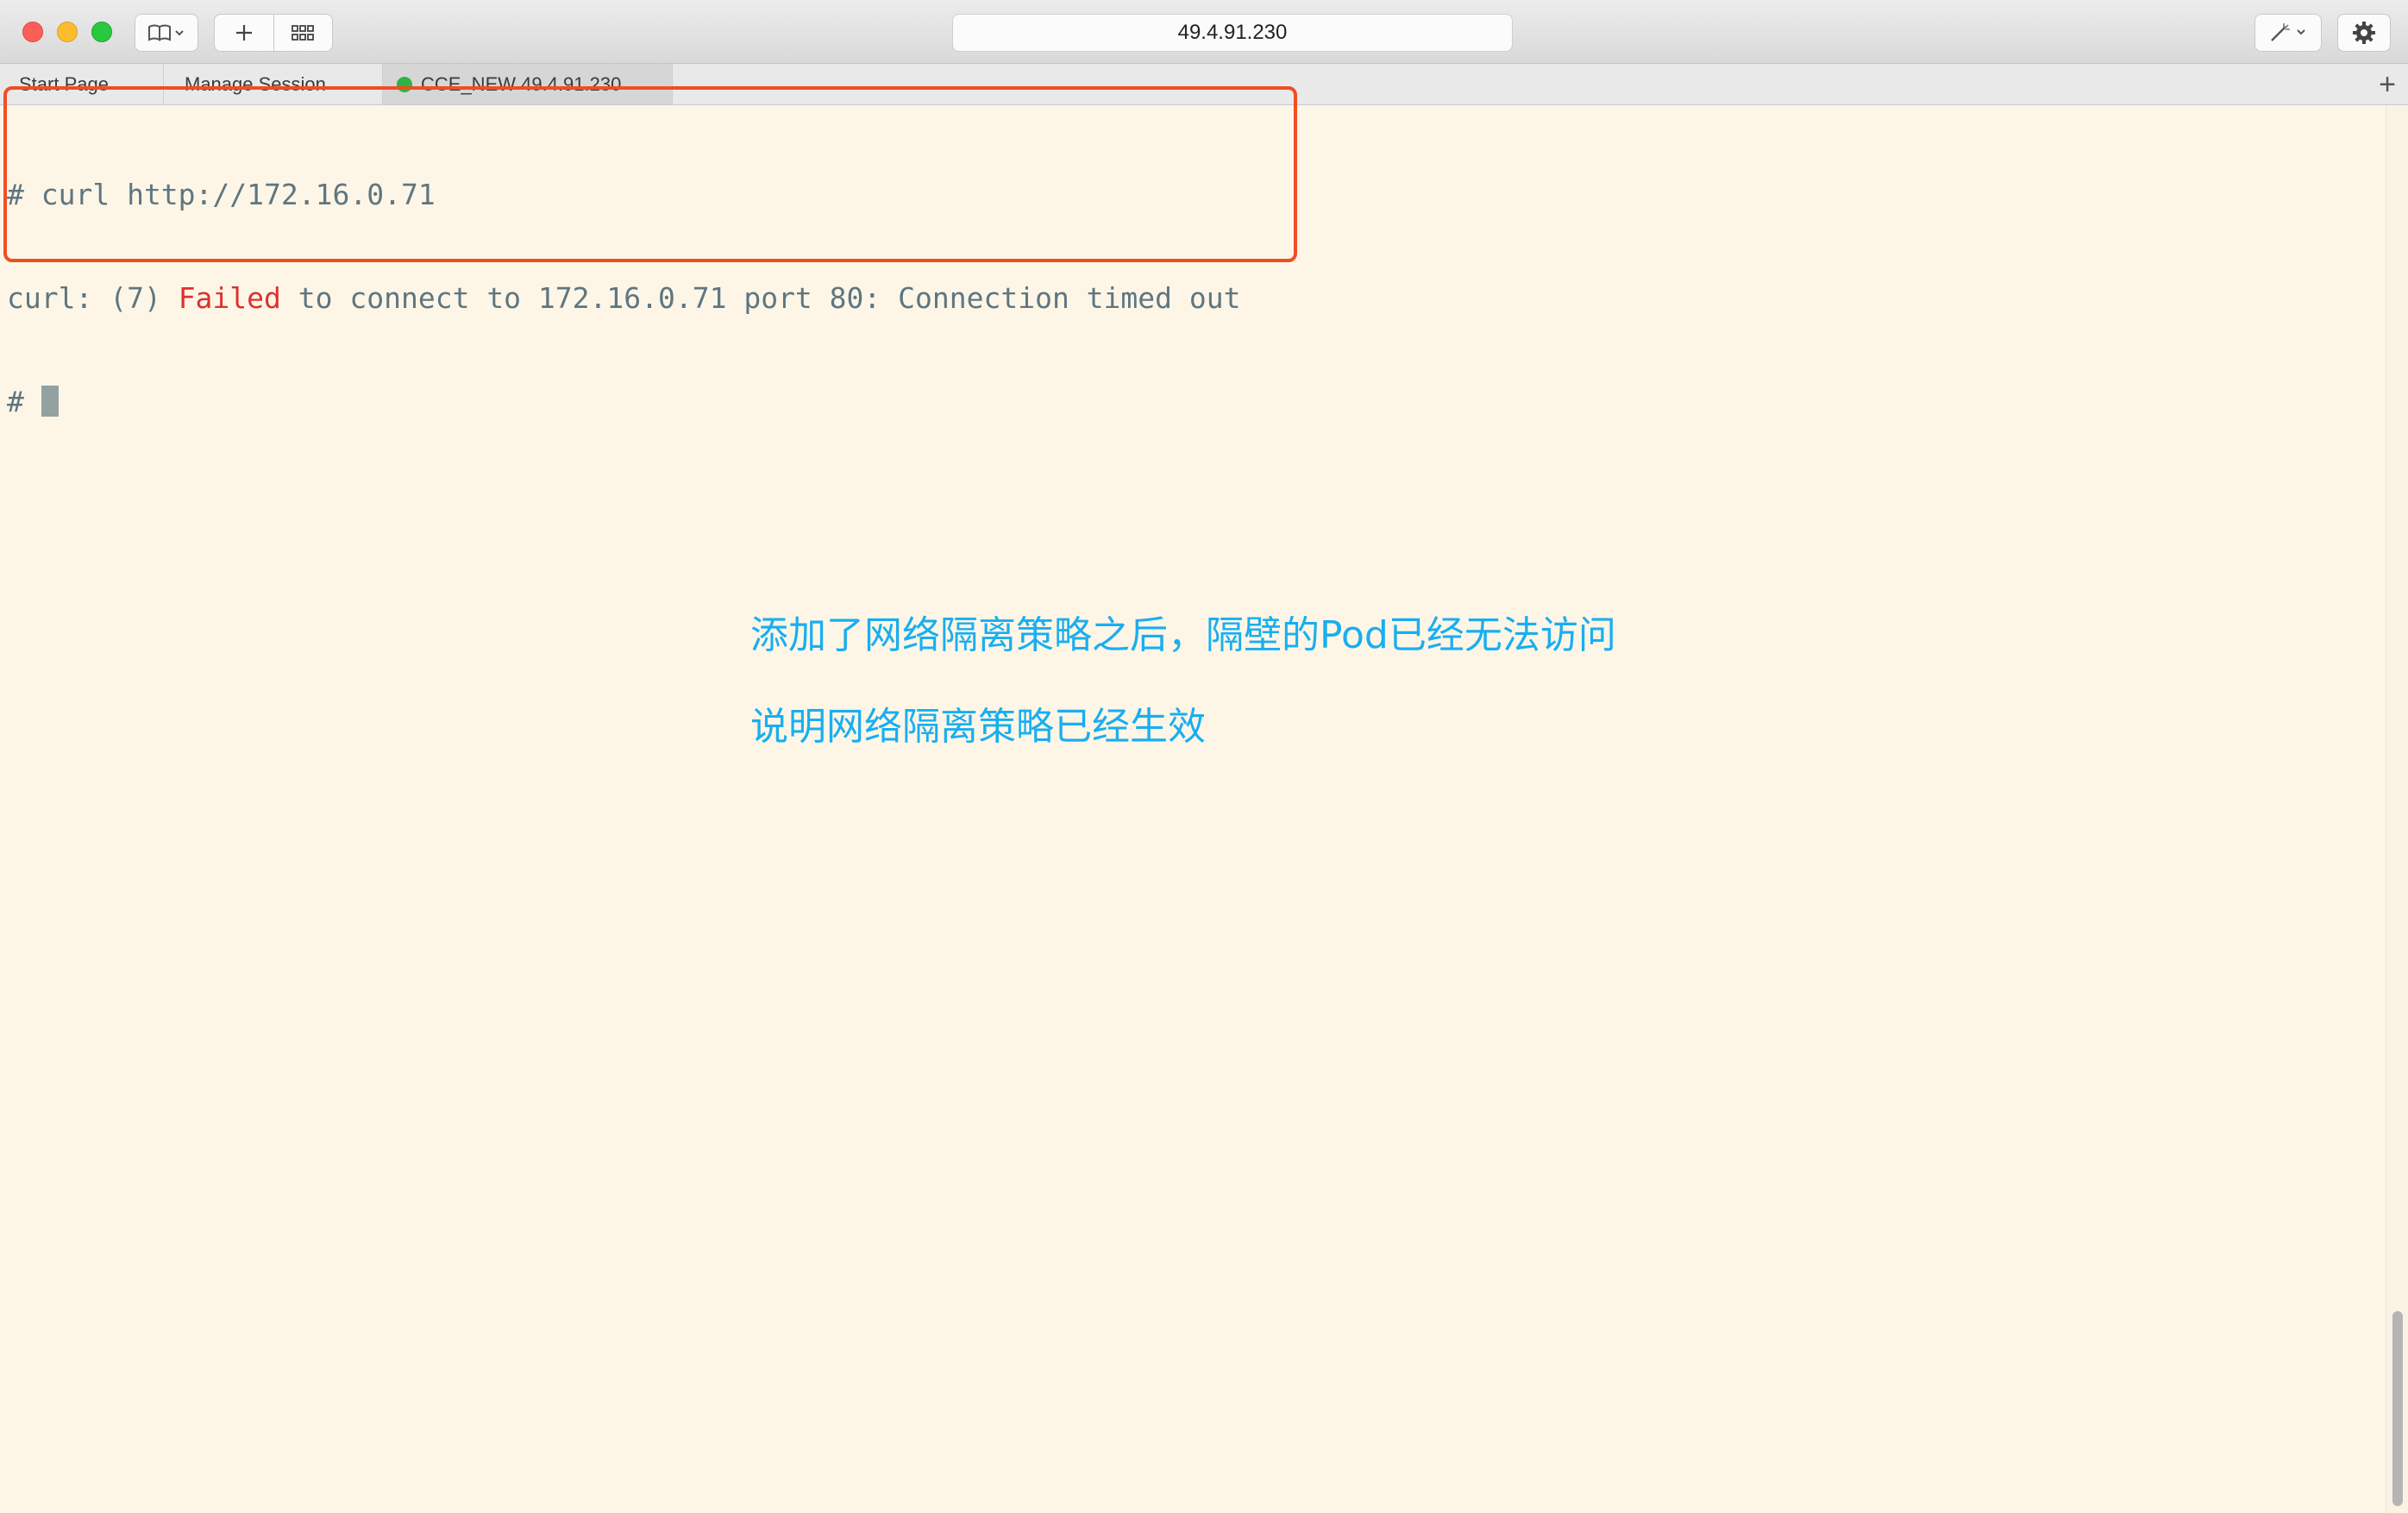 Image resolution: width=2408 pixels, height=1513 pixels. I want to click on close-window-button, so click(32, 32).